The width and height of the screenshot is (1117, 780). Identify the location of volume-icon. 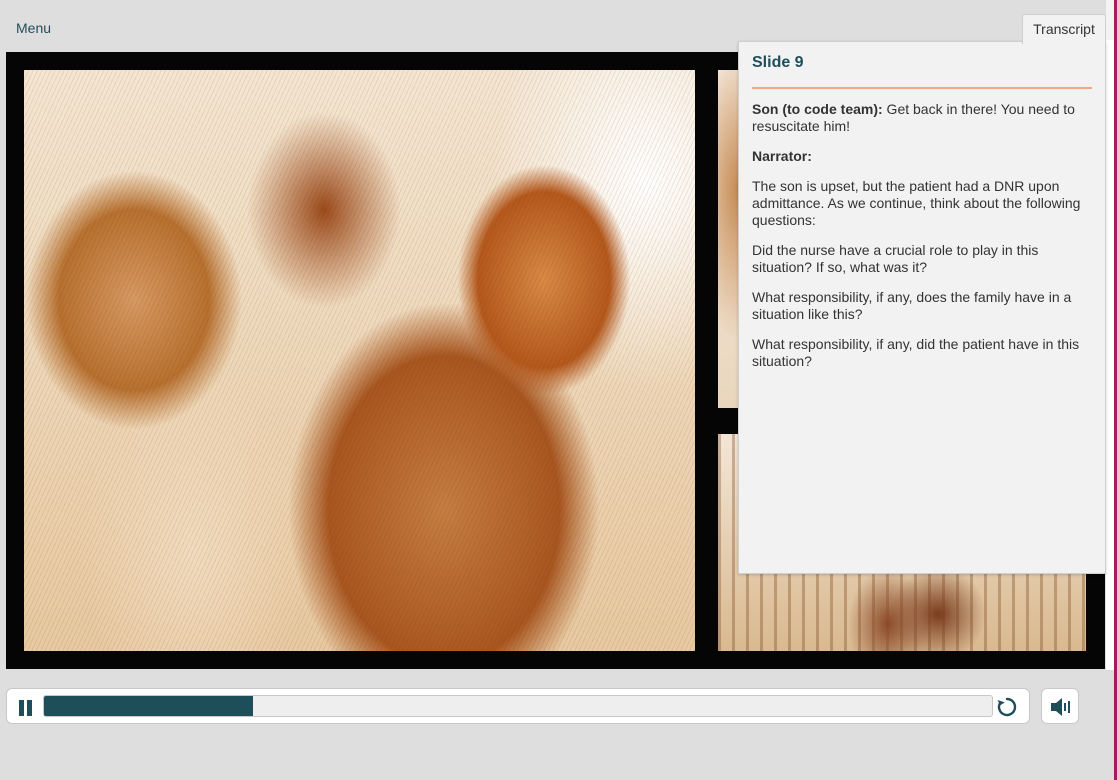
(1060, 707).